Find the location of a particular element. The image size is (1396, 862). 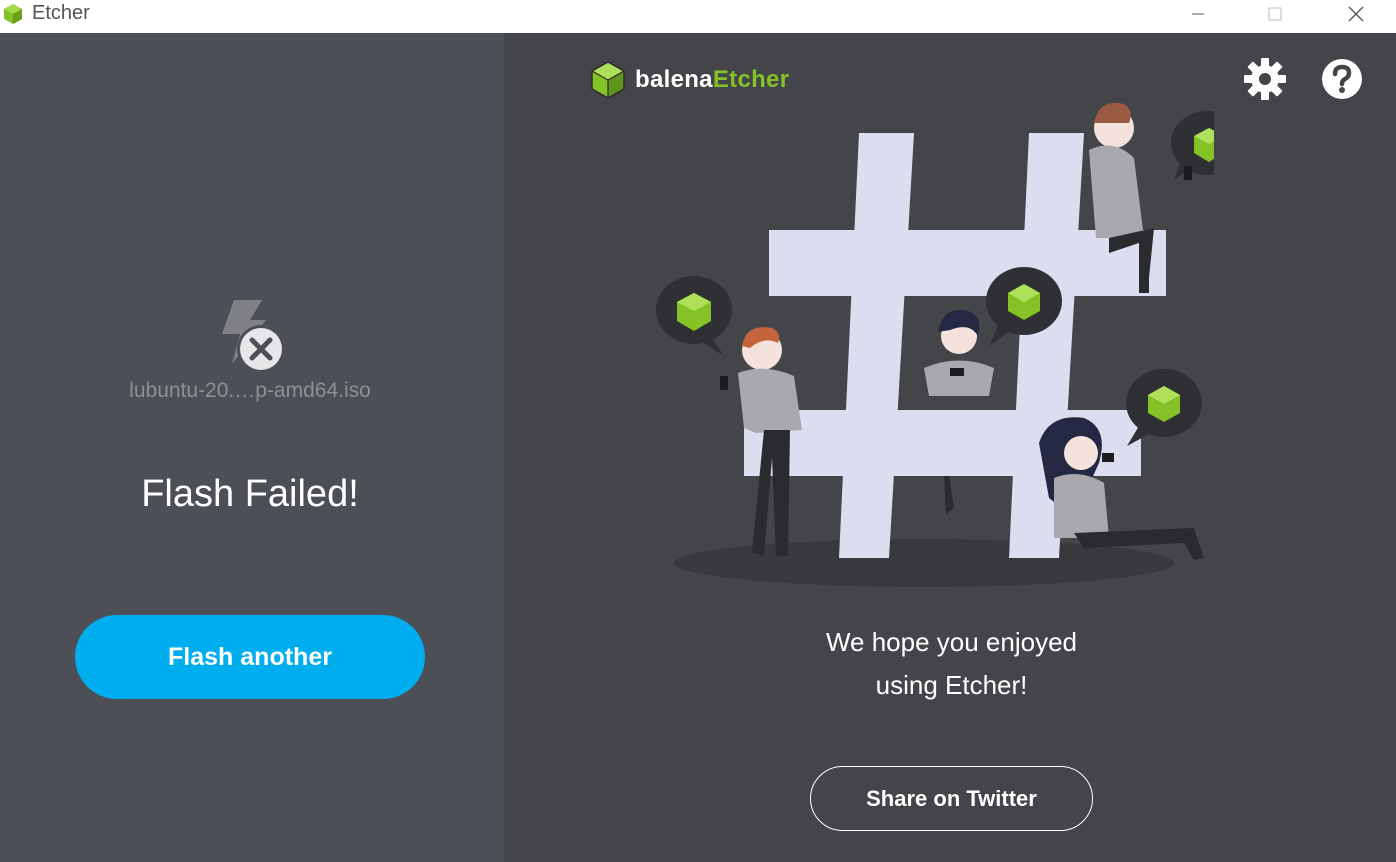

window-title: Etcher is located at coordinates (61, 13).